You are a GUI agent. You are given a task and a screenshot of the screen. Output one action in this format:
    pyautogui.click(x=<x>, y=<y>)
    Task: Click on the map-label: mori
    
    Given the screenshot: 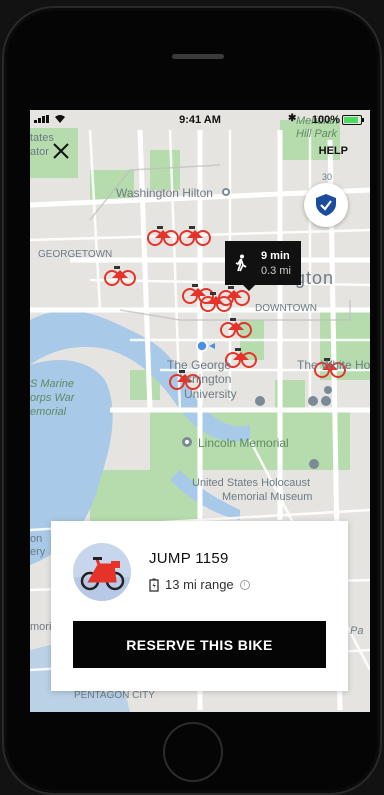 What is the action you would take?
    pyautogui.click(x=41, y=627)
    